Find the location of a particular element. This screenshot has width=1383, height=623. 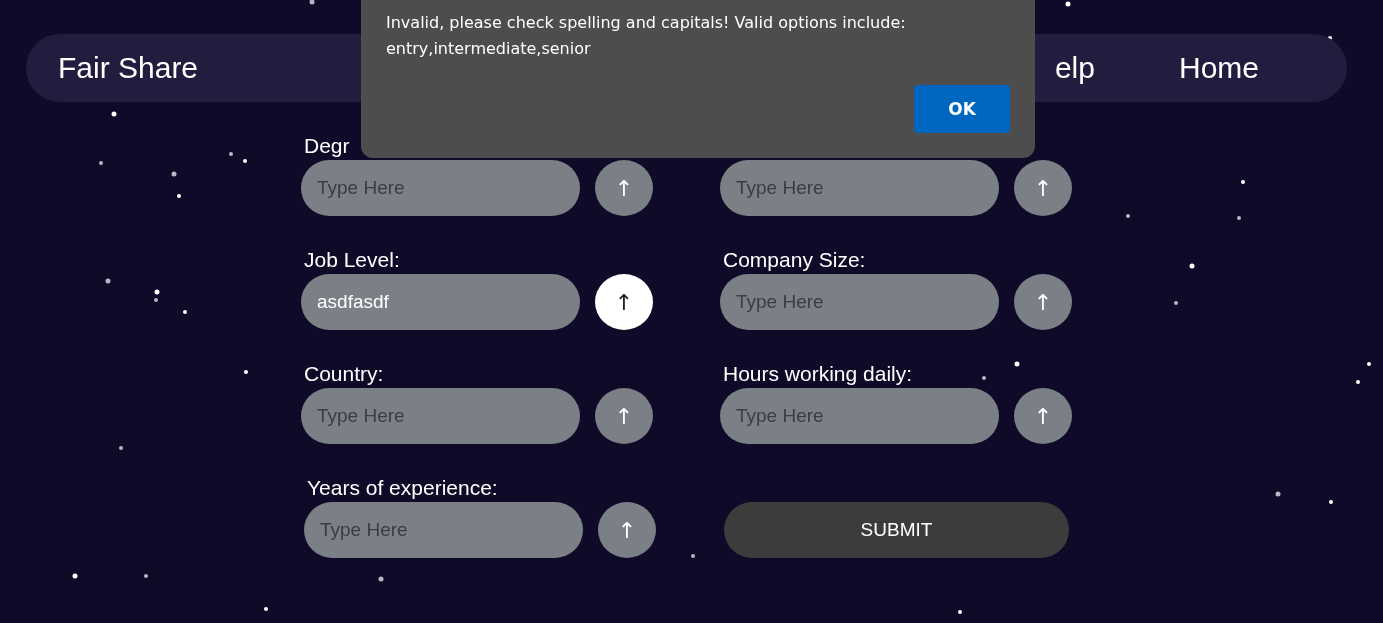

ok-button: OK is located at coordinates (962, 109).